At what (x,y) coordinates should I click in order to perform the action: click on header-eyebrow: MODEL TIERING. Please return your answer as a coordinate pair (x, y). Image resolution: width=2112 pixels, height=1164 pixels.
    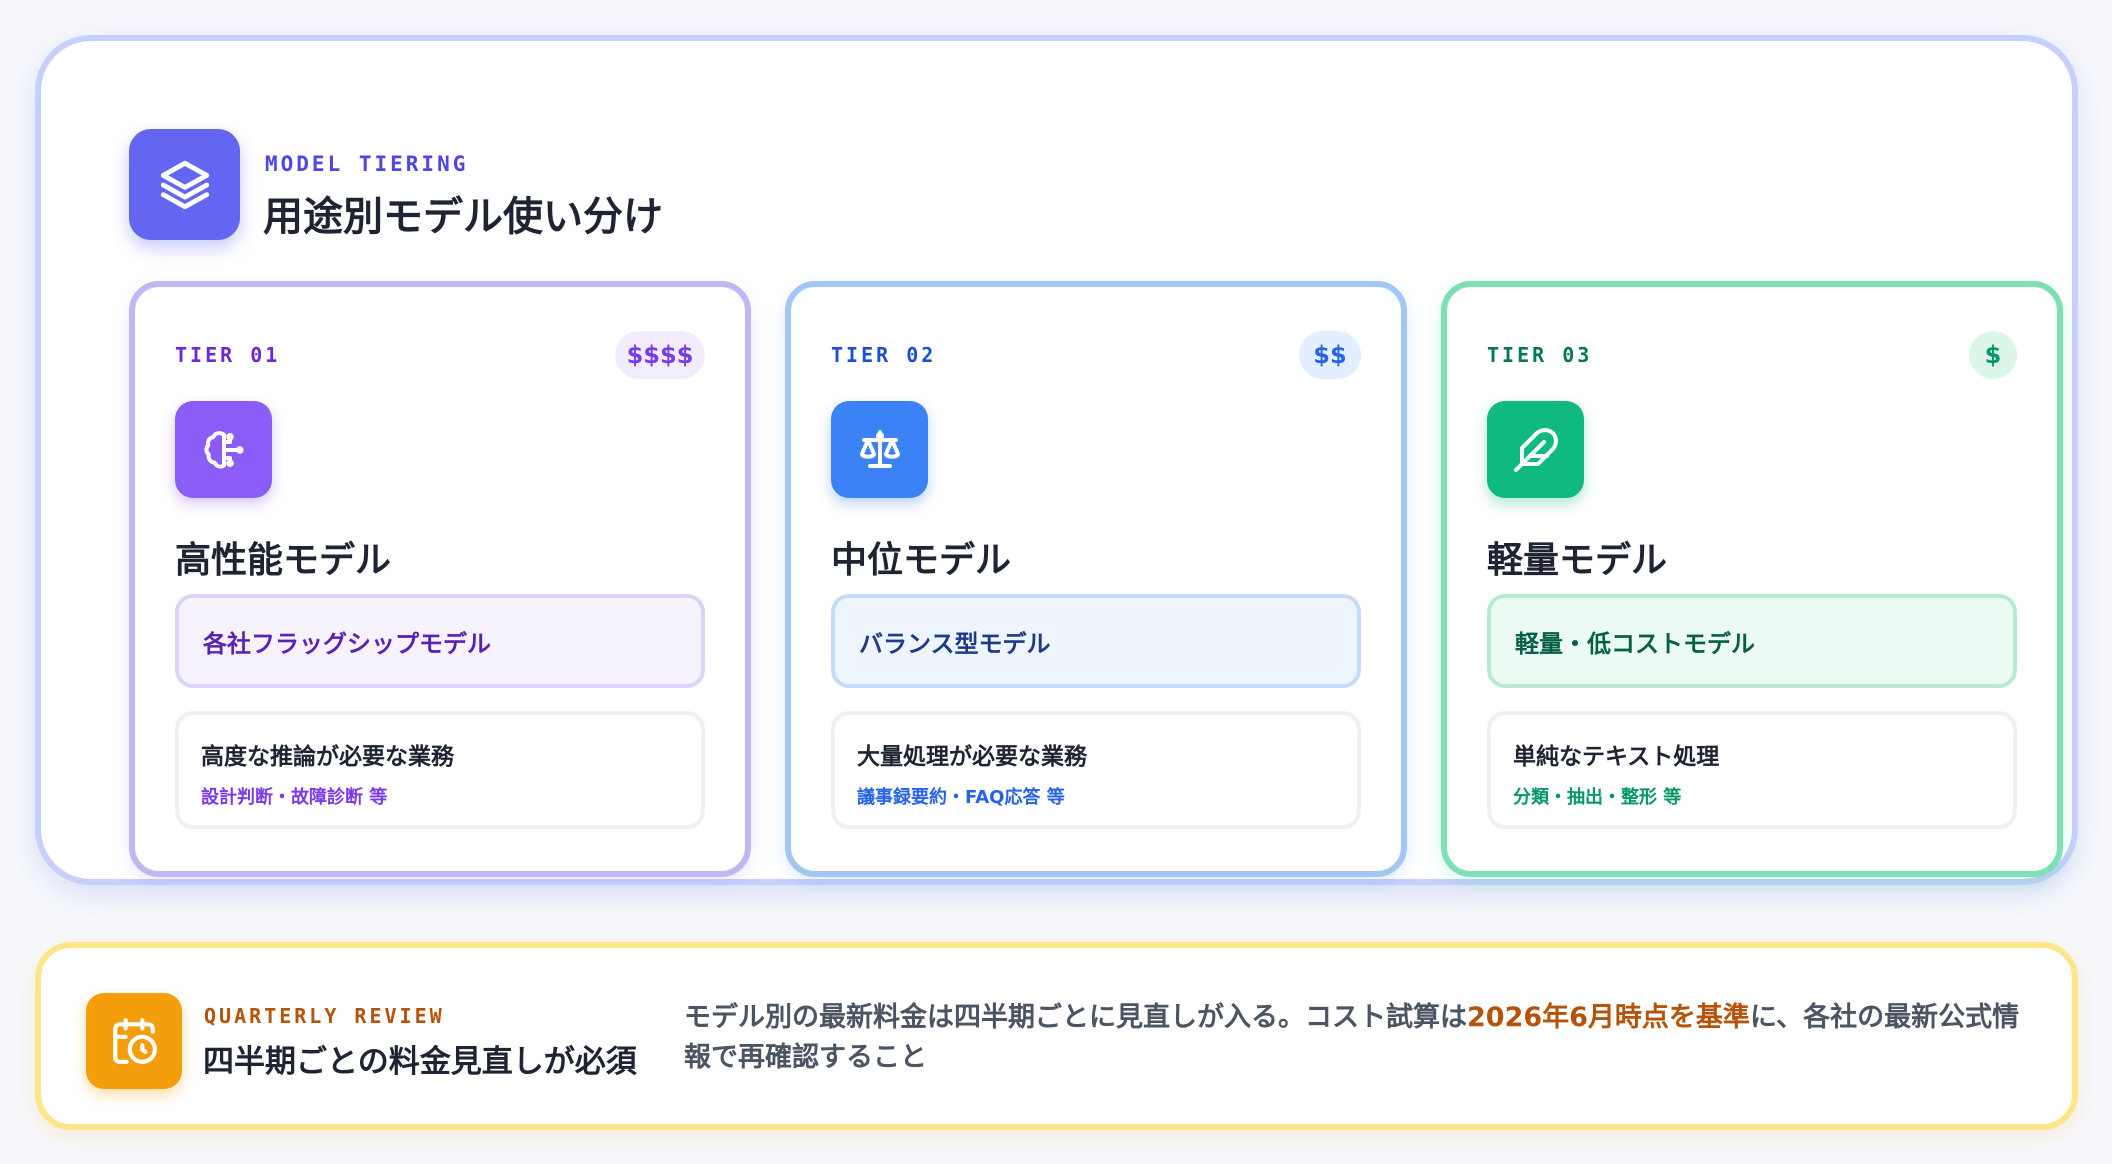
    Looking at the image, I should click on (367, 164).